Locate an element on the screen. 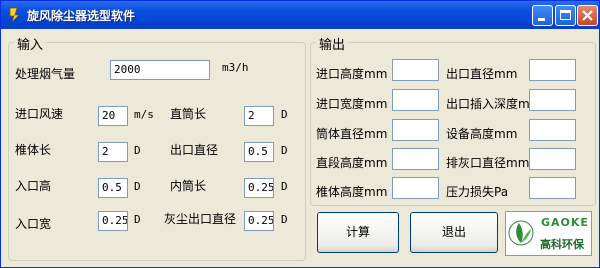 The image size is (600, 268). title-bar: 旋风除尘器选型软件 is located at coordinates (300, 15).